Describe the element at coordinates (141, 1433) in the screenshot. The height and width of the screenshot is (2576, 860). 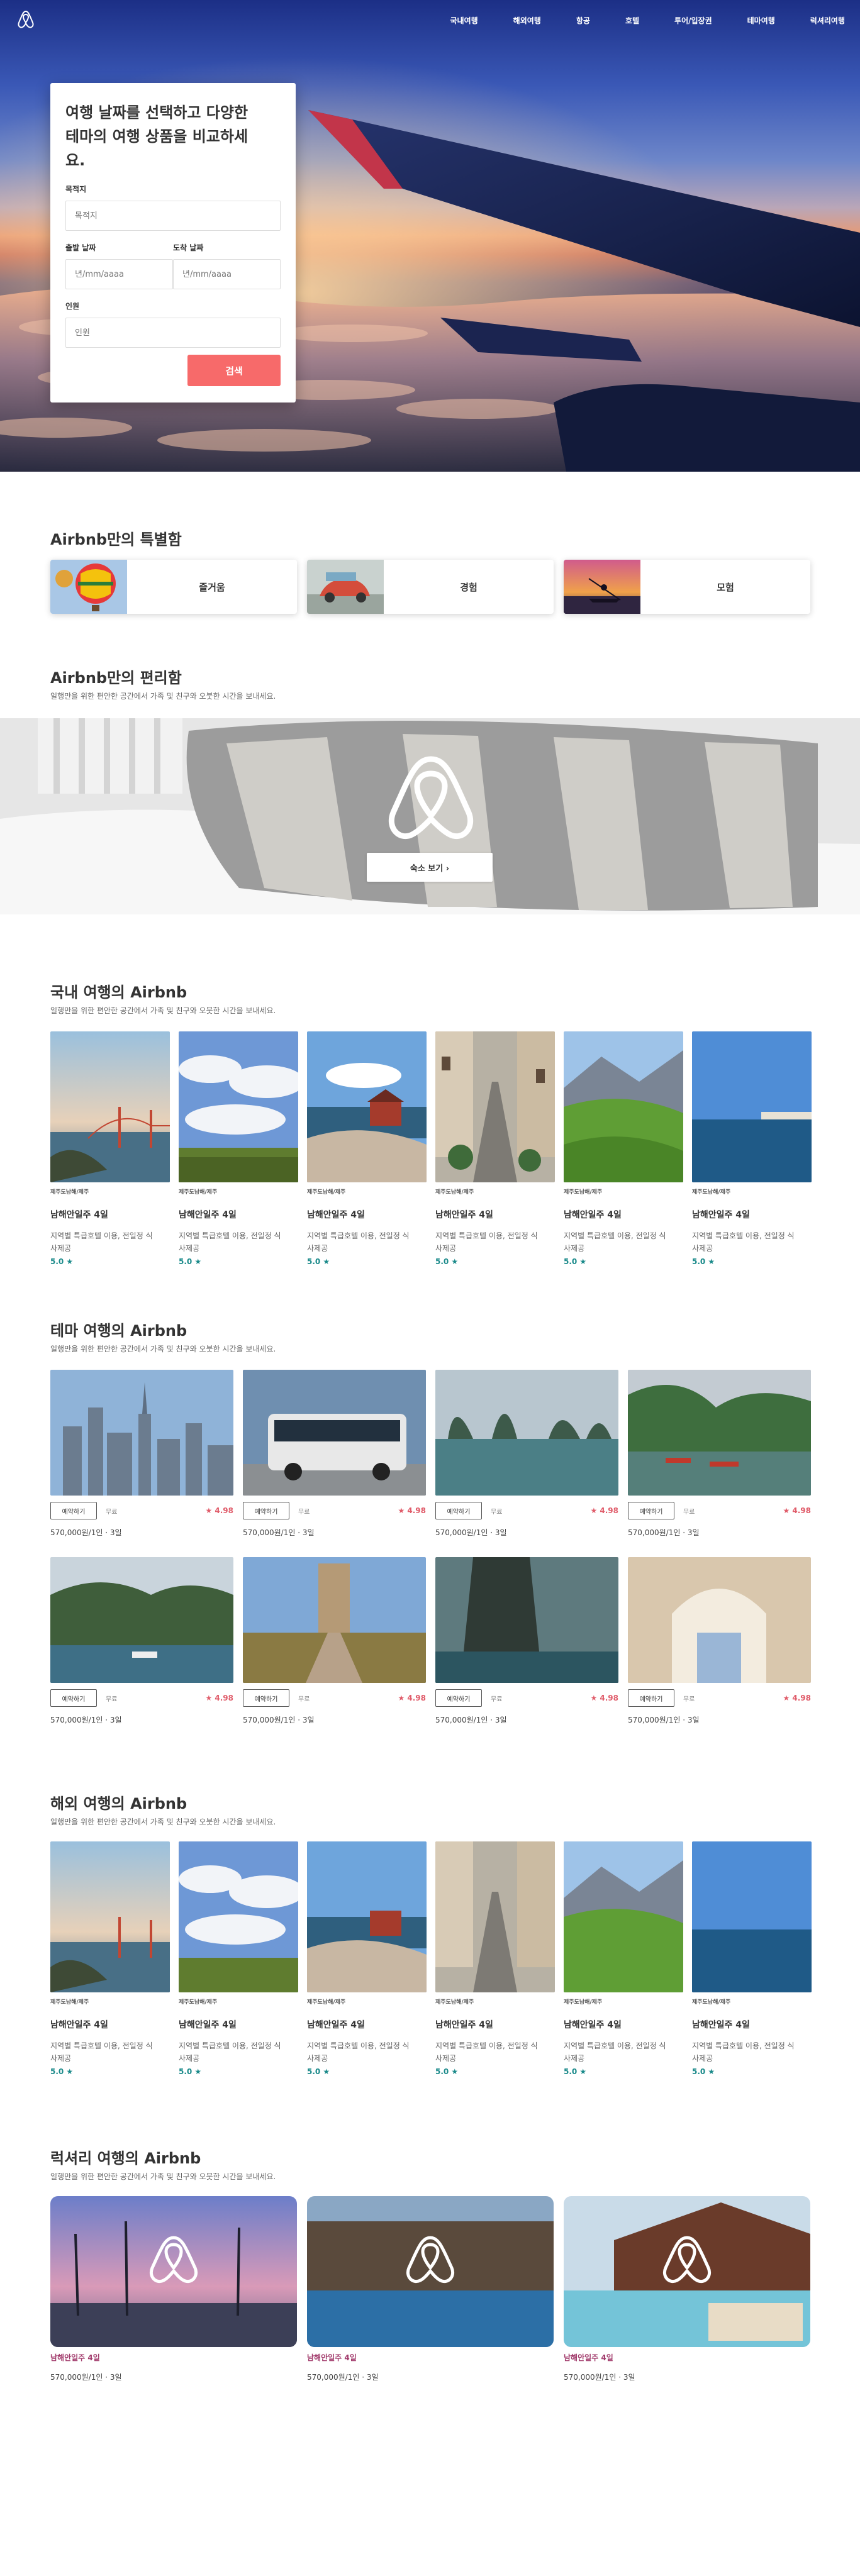
I see `city-skyline-image` at that location.